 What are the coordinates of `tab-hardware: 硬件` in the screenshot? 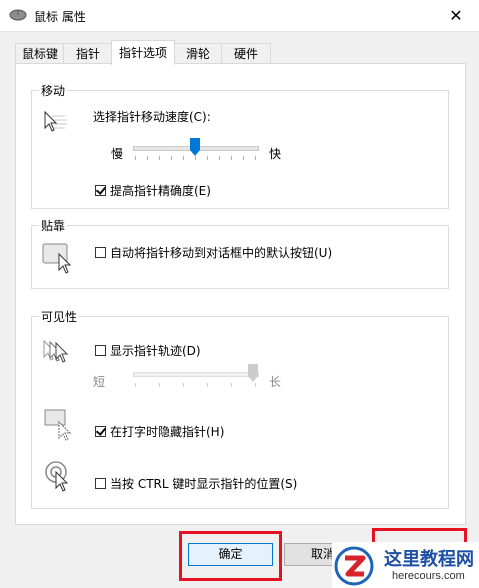 It's located at (246, 53).